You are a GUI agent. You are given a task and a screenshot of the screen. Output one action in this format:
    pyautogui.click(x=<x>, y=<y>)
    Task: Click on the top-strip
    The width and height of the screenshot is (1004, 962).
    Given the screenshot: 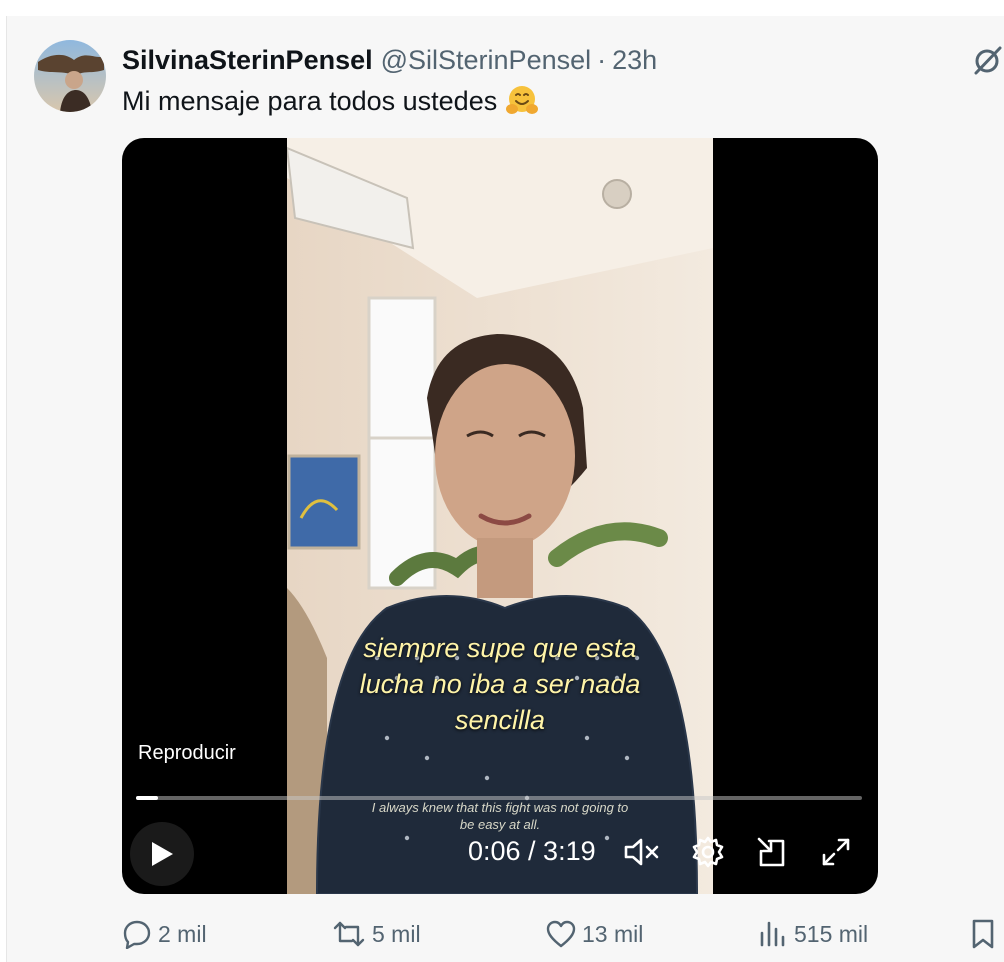 What is the action you would take?
    pyautogui.click(x=502, y=8)
    